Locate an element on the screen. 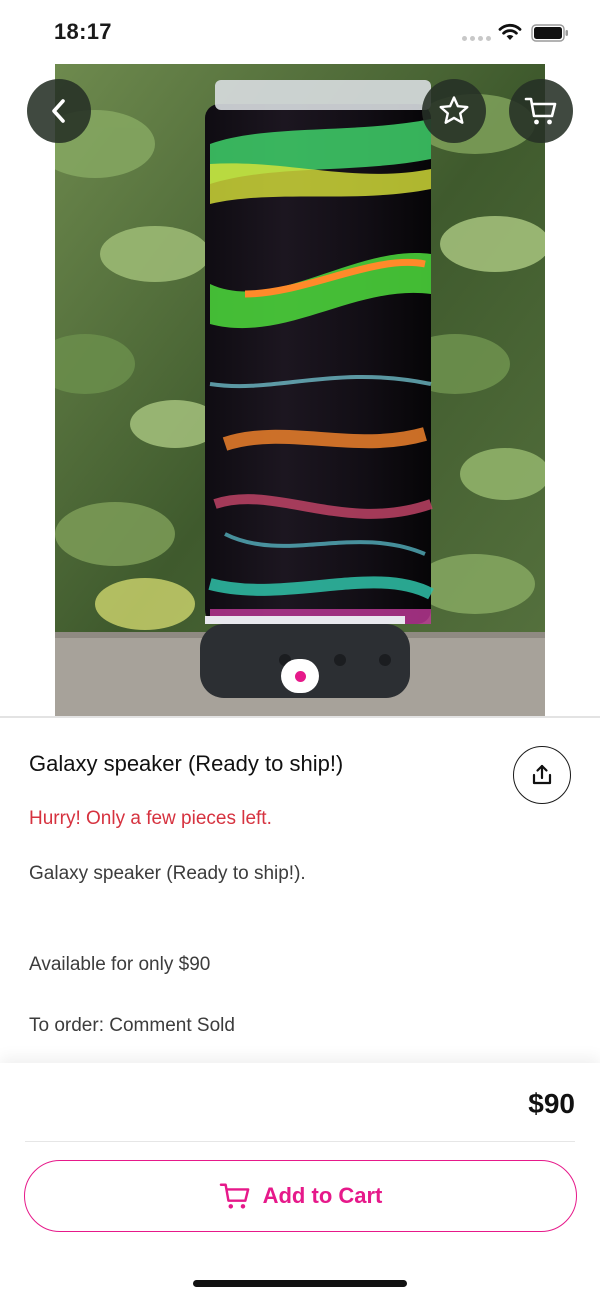 The height and width of the screenshot is (1299, 600). price: $90 is located at coordinates (551, 1103).